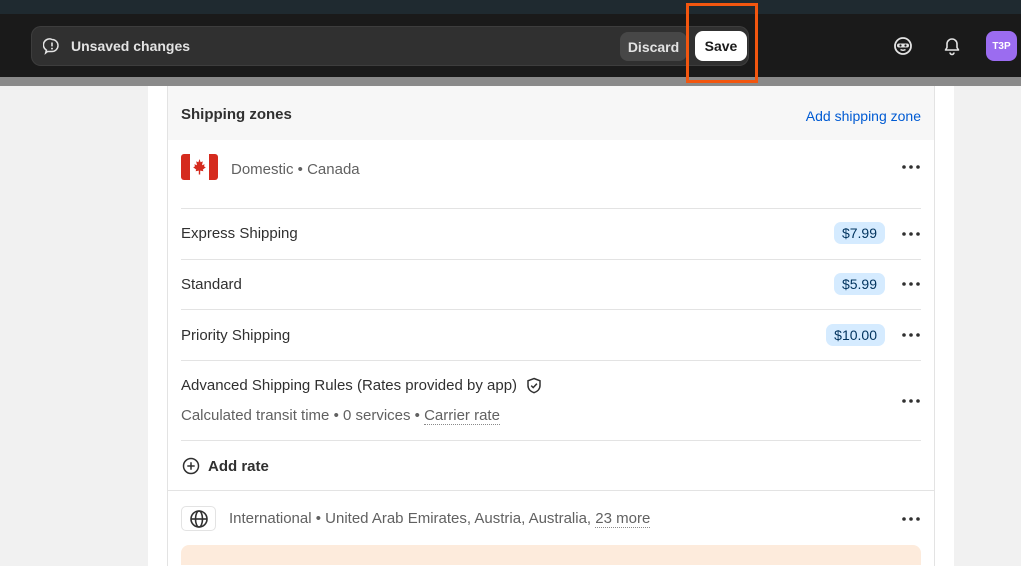 Image resolution: width=1021 pixels, height=566 pixels. What do you see at coordinates (534, 385) in the screenshot?
I see `verified-shield-icon` at bounding box center [534, 385].